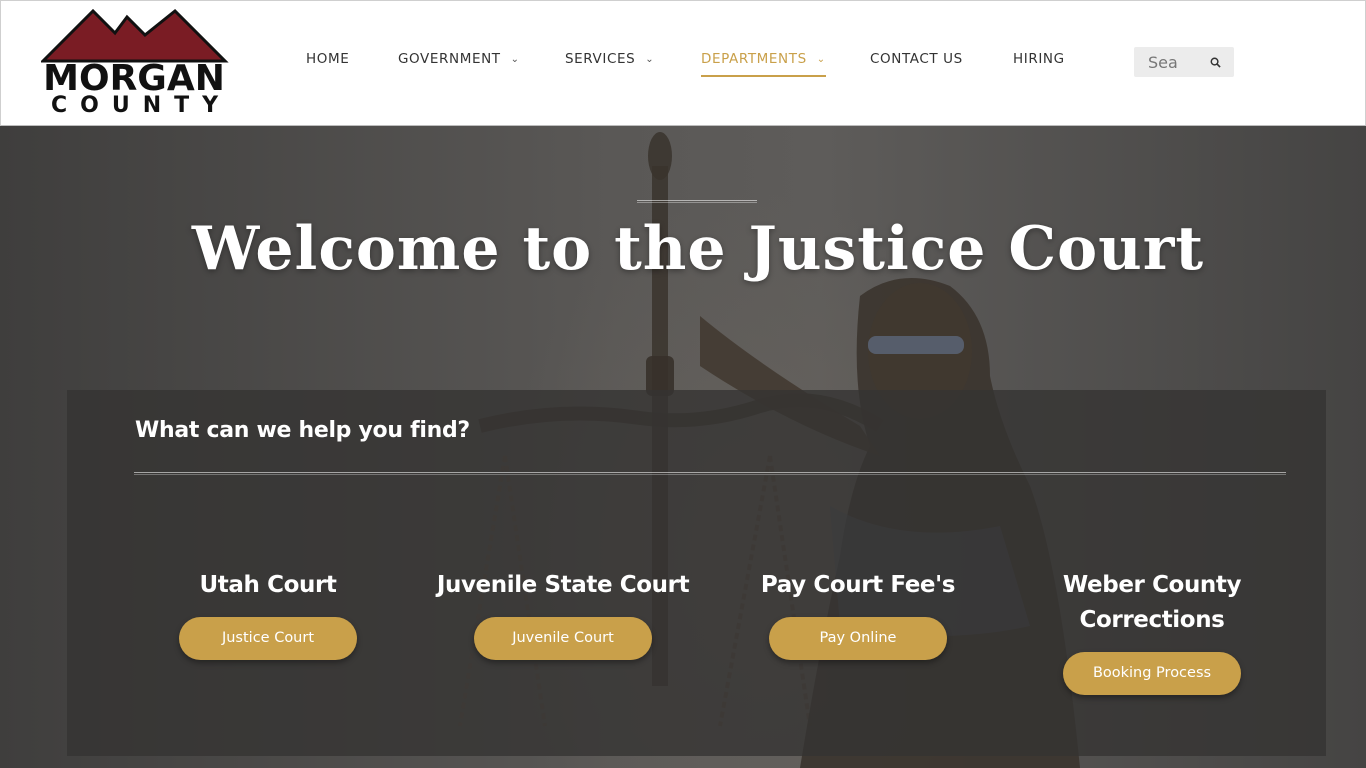 This screenshot has height=768, width=1366. Describe the element at coordinates (1152, 673) in the screenshot. I see `booking-process-button: Booking Process` at that location.